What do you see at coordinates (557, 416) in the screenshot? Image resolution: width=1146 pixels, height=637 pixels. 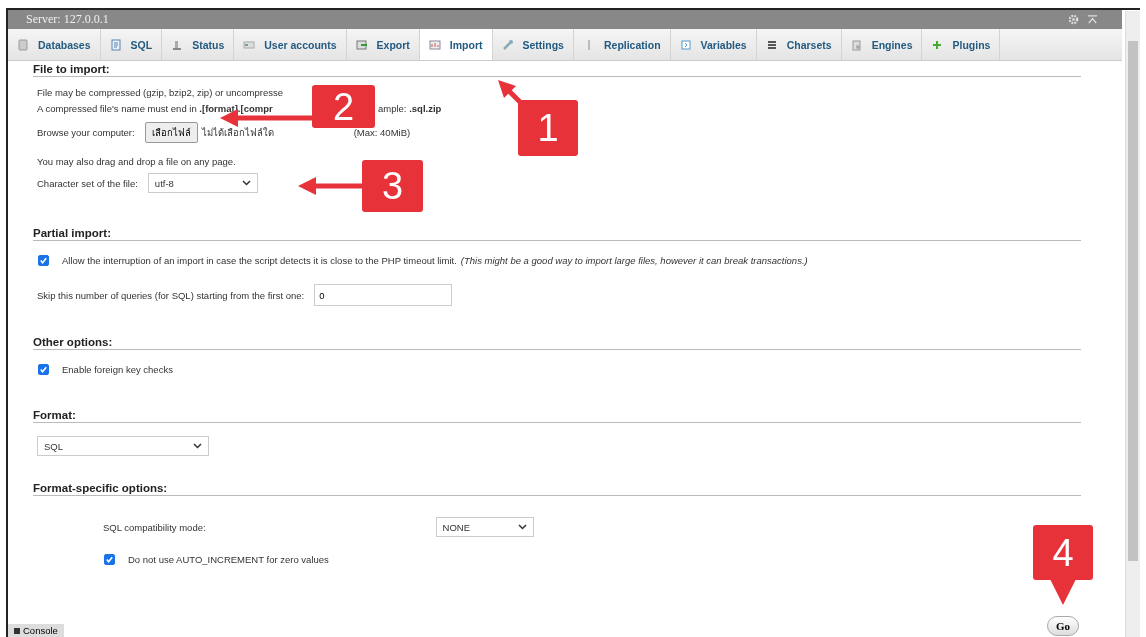 I see `section-heading: Format:` at bounding box center [557, 416].